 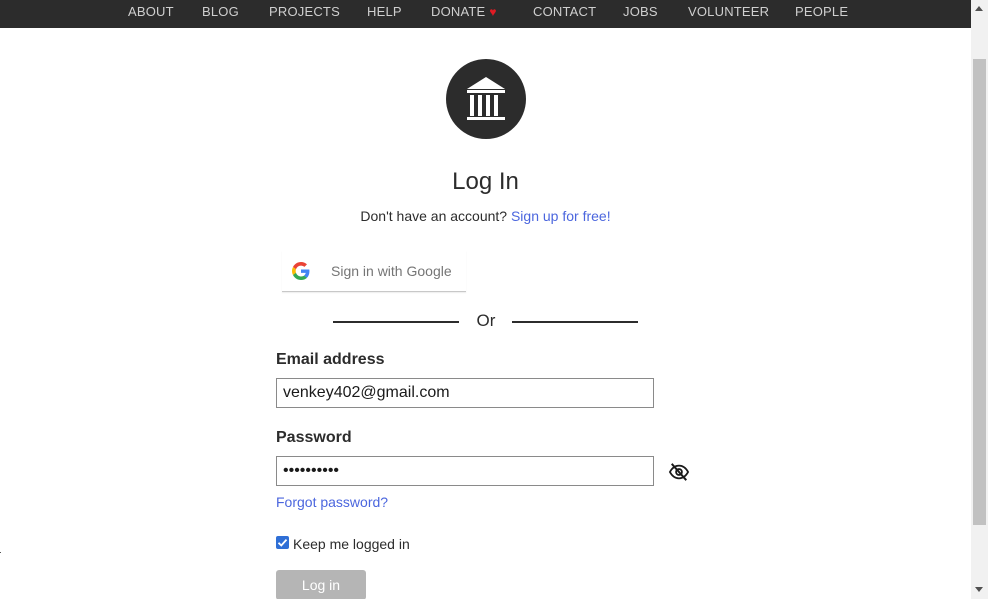 I want to click on nav-volunteer: VOLUNTEER, so click(x=728, y=11).